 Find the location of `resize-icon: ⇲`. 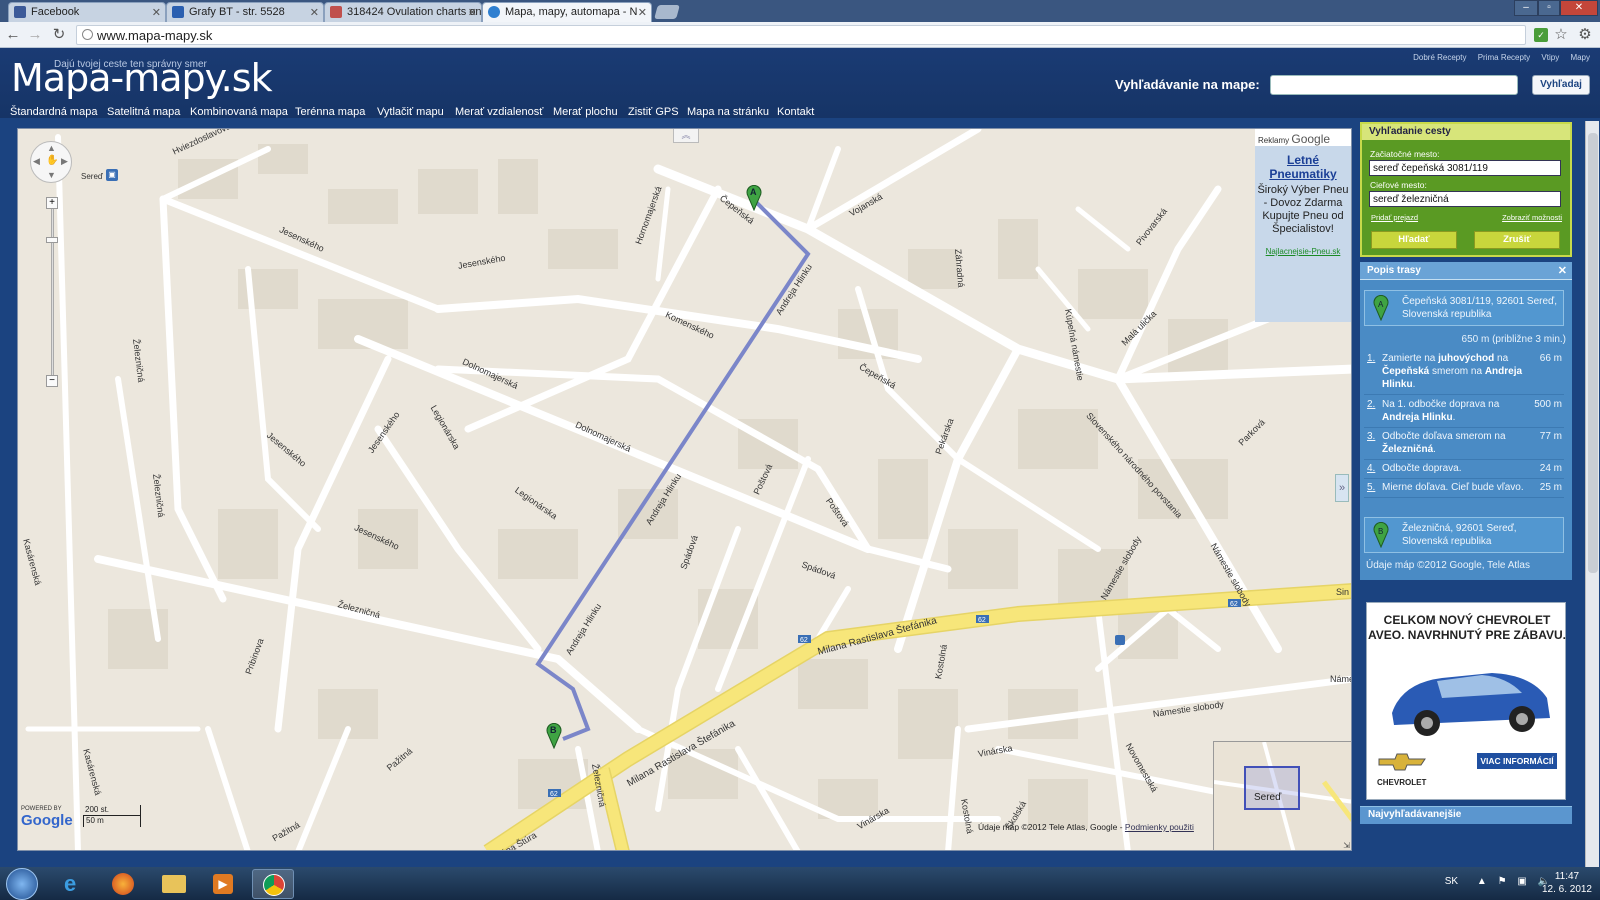

resize-icon: ⇲ is located at coordinates (1346, 845).